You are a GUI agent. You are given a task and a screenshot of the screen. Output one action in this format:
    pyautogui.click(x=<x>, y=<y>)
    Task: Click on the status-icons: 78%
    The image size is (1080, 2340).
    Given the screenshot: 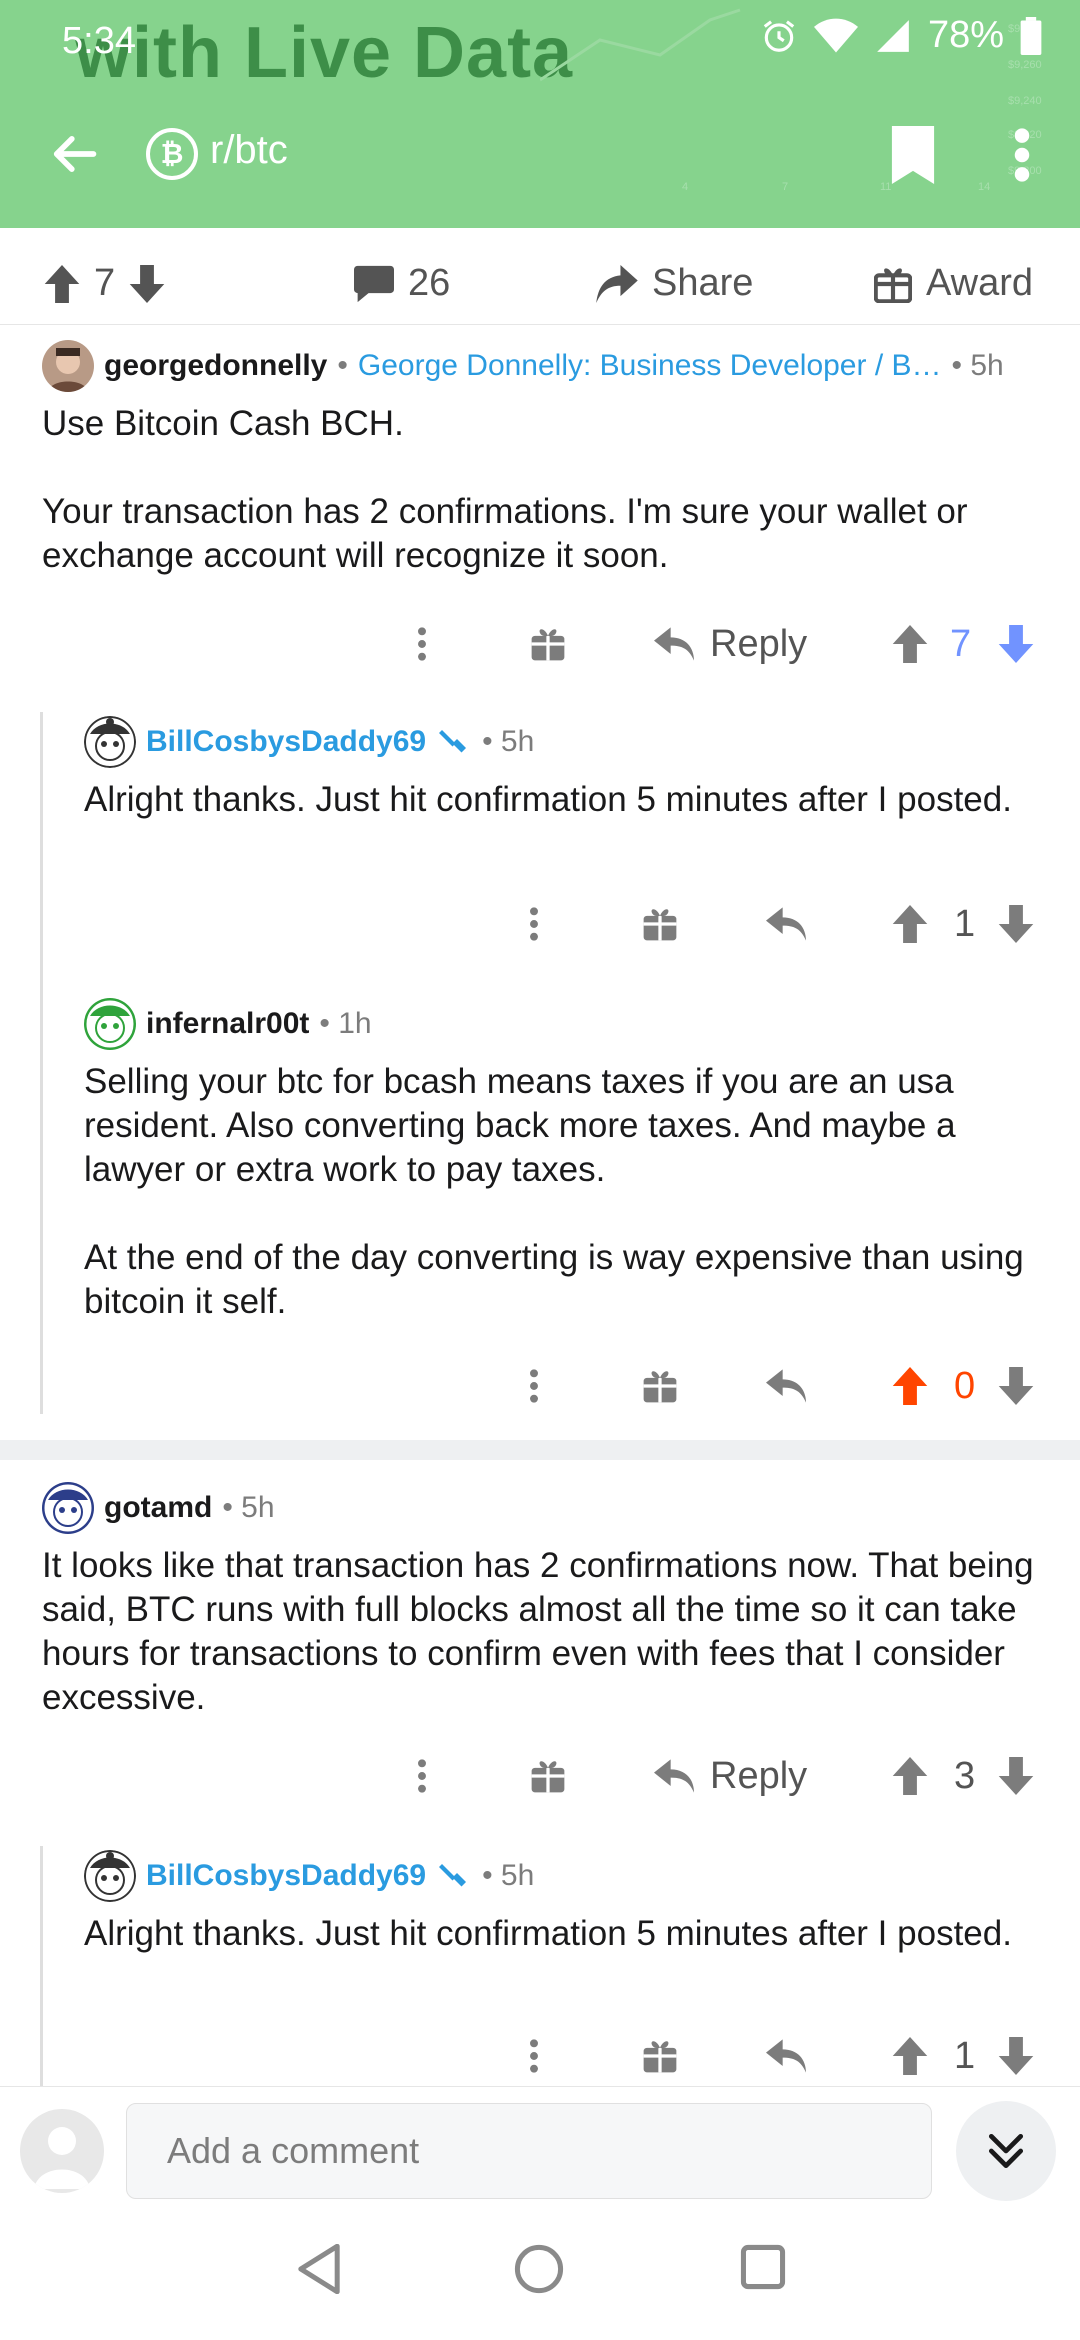 What is the action you would take?
    pyautogui.click(x=901, y=35)
    